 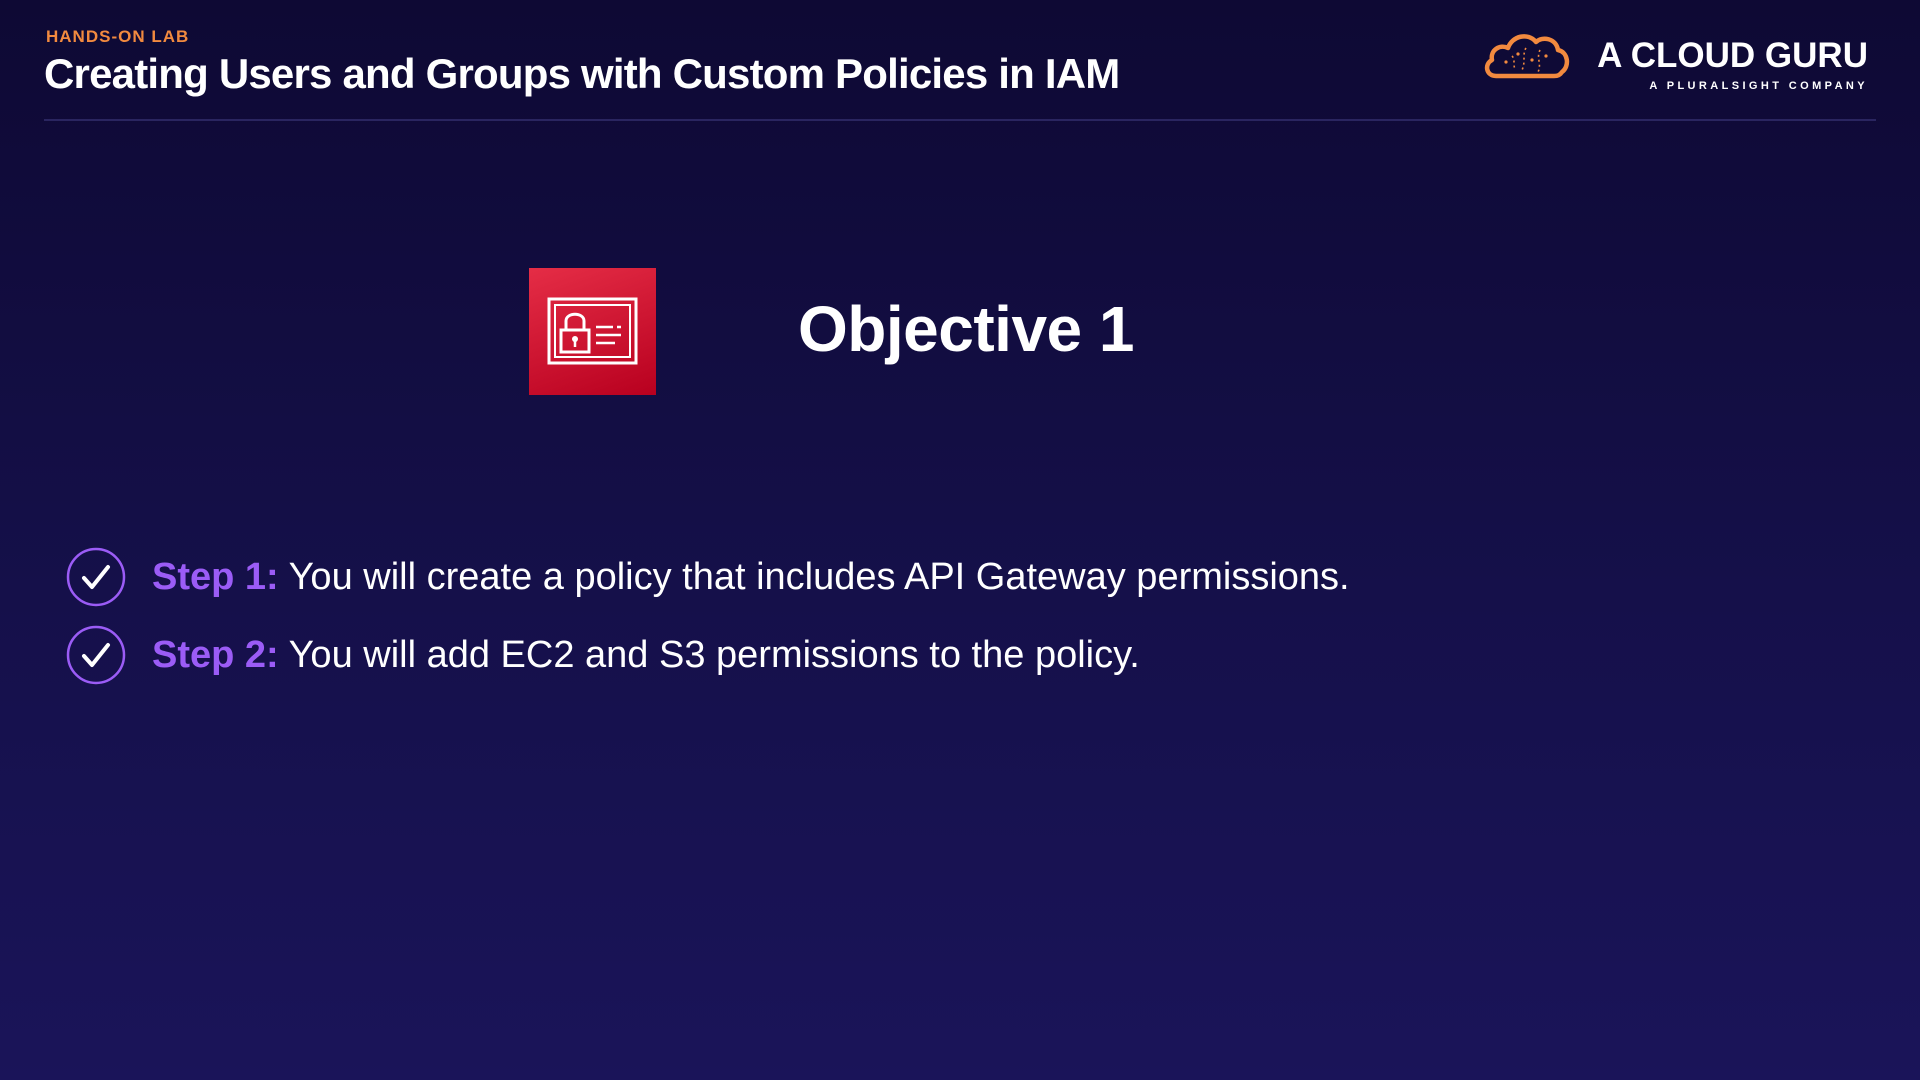 What do you see at coordinates (215, 576) in the screenshot?
I see `step-label: Step 1:` at bounding box center [215, 576].